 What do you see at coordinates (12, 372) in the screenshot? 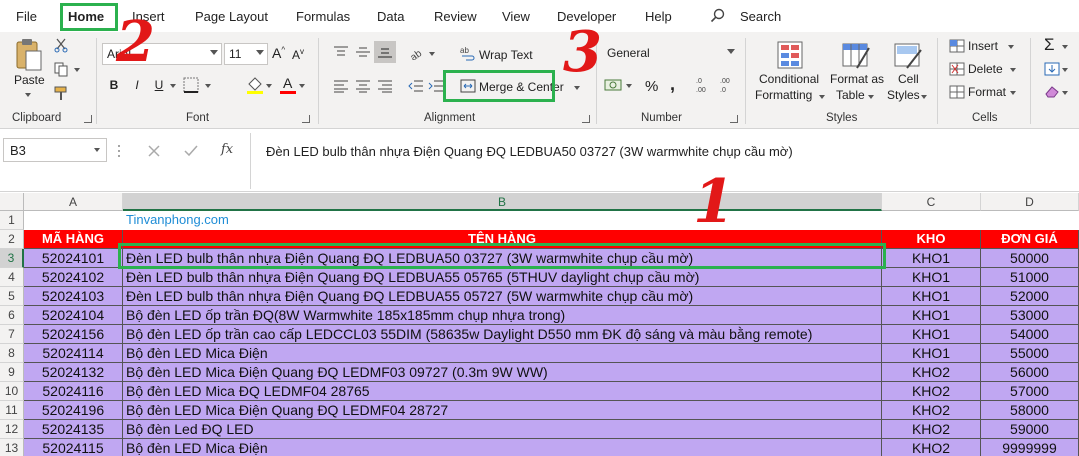
I see `row-header-9: 9` at bounding box center [12, 372].